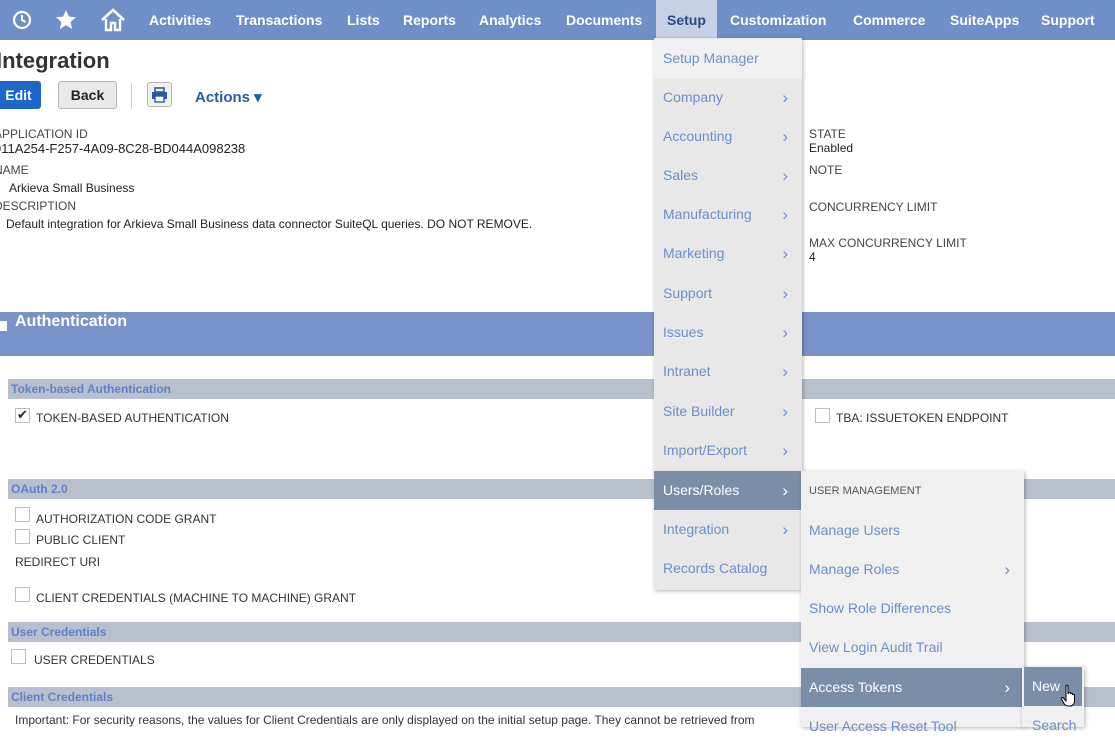  What do you see at coordinates (126, 519) in the screenshot?
I see `authorization-code-grant-label: AUTHORIZATION CODE GRANT` at bounding box center [126, 519].